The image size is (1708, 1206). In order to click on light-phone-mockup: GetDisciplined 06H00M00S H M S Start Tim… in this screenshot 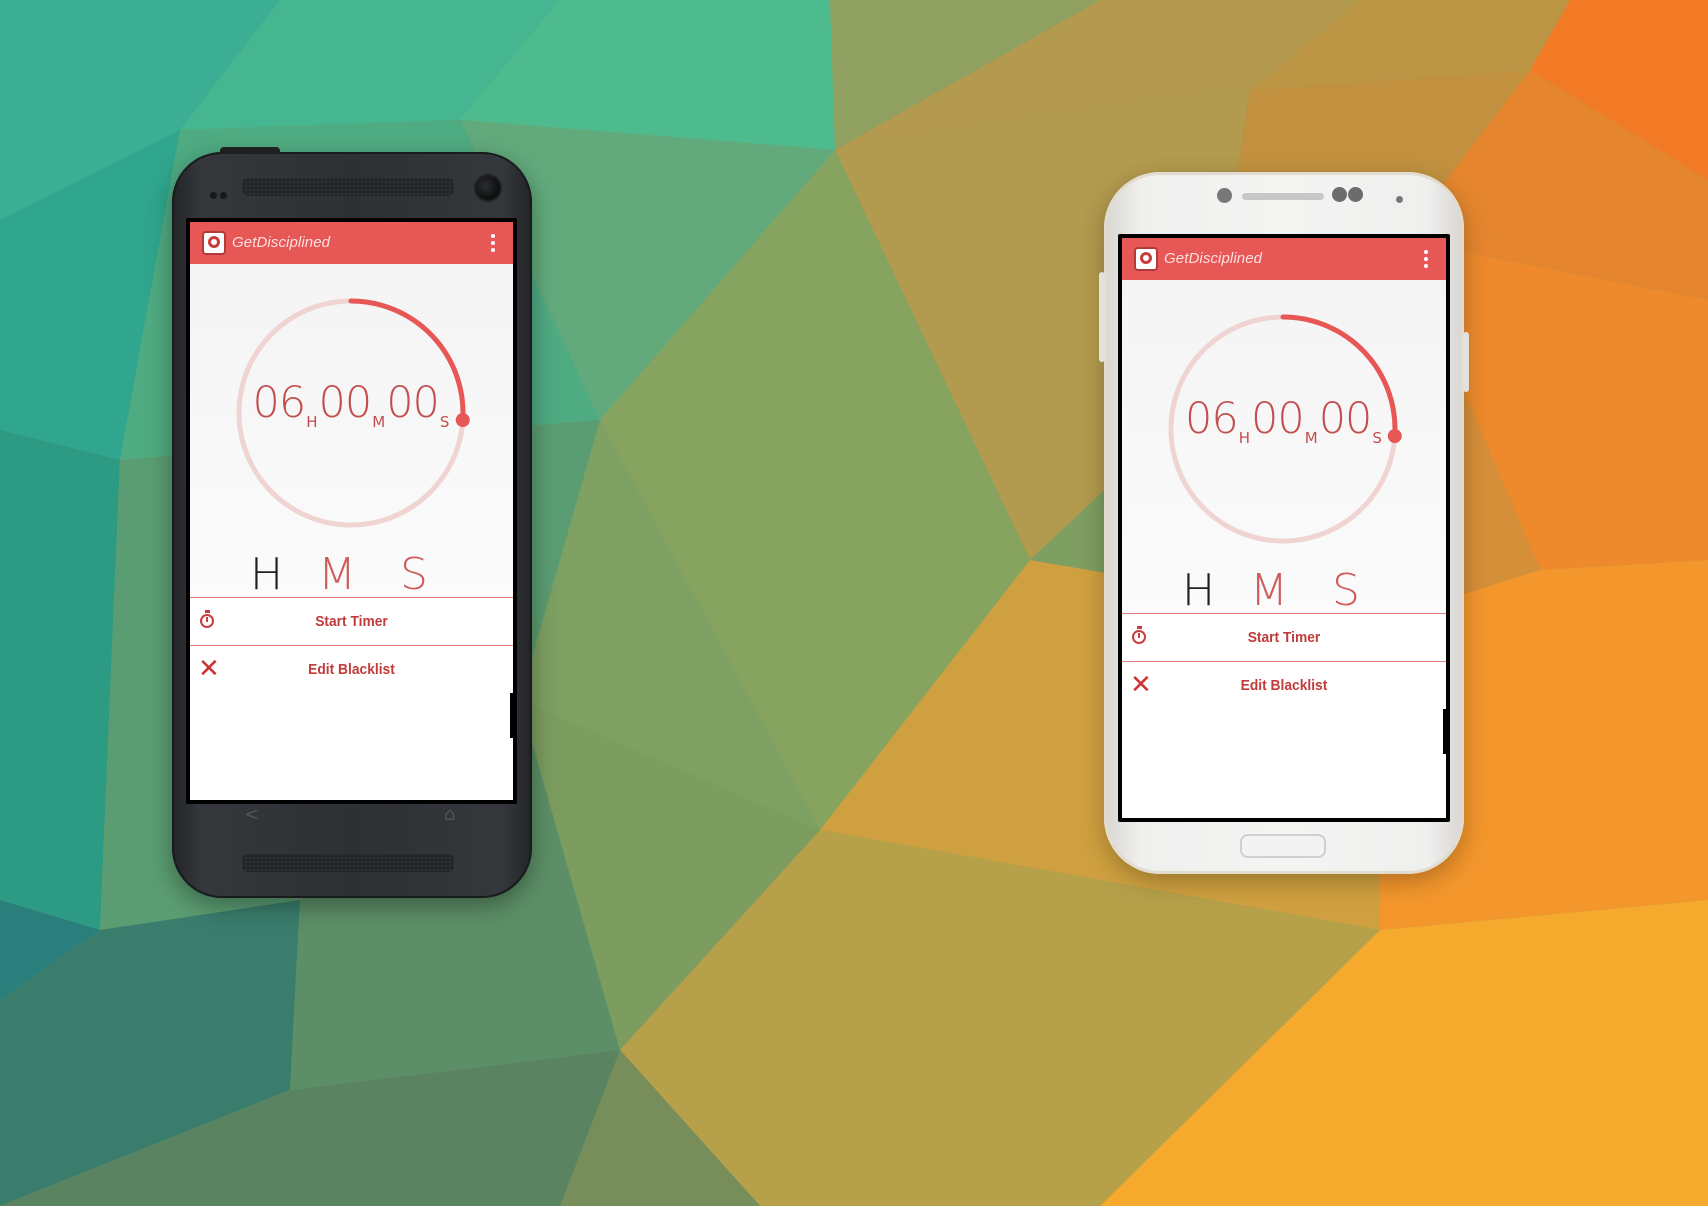, I will do `click(1284, 523)`.